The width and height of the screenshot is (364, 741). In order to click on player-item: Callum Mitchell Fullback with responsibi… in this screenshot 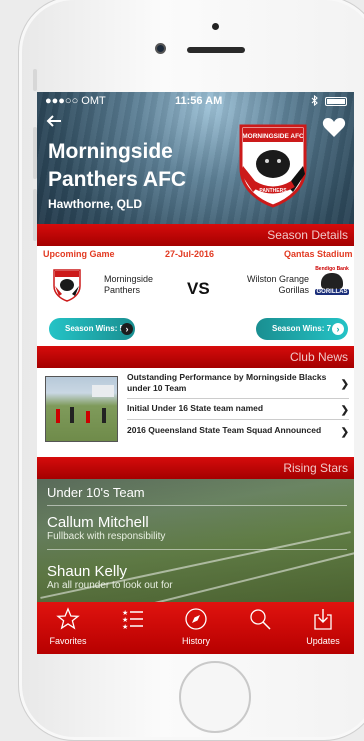, I will do `click(106, 528)`.